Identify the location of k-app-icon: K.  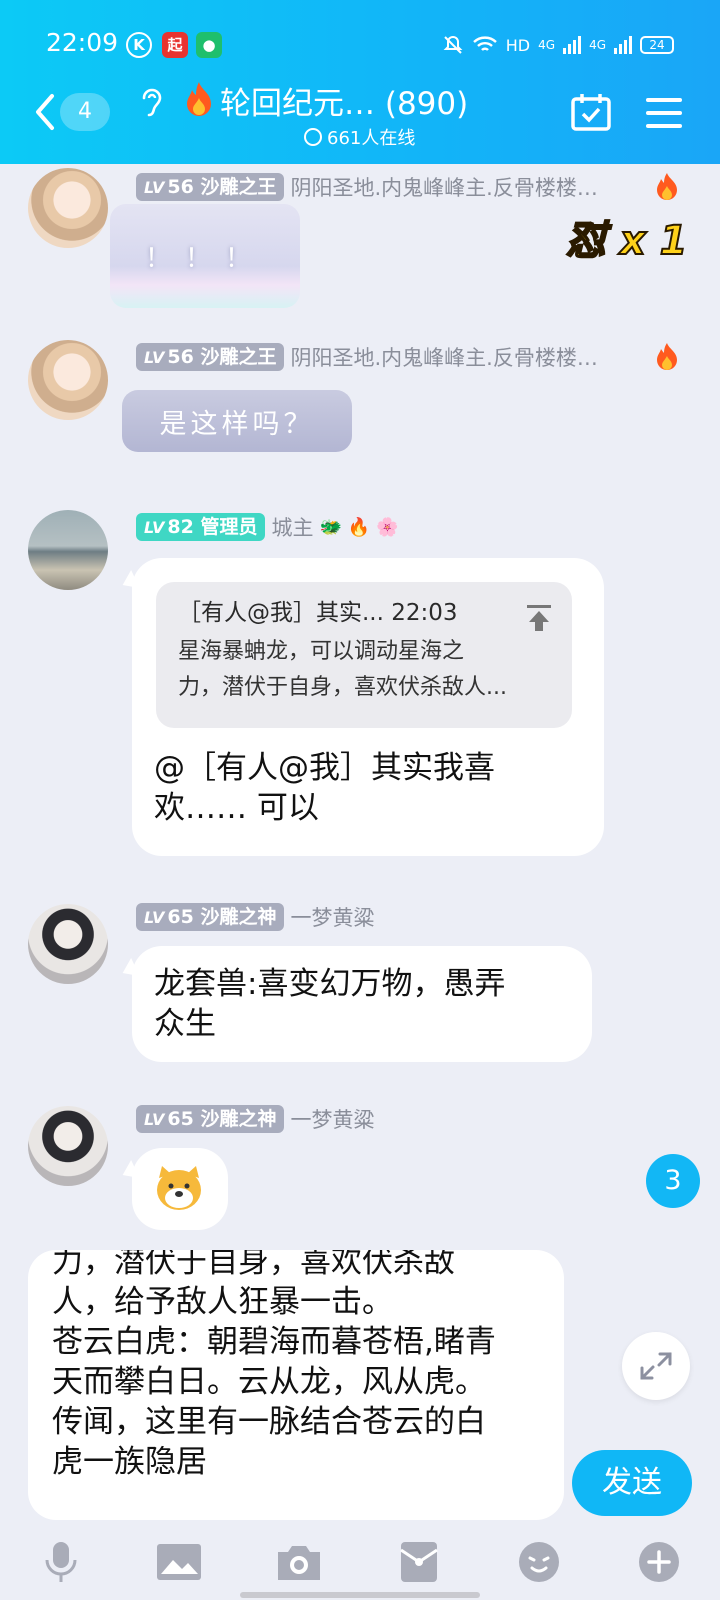
(139, 45).